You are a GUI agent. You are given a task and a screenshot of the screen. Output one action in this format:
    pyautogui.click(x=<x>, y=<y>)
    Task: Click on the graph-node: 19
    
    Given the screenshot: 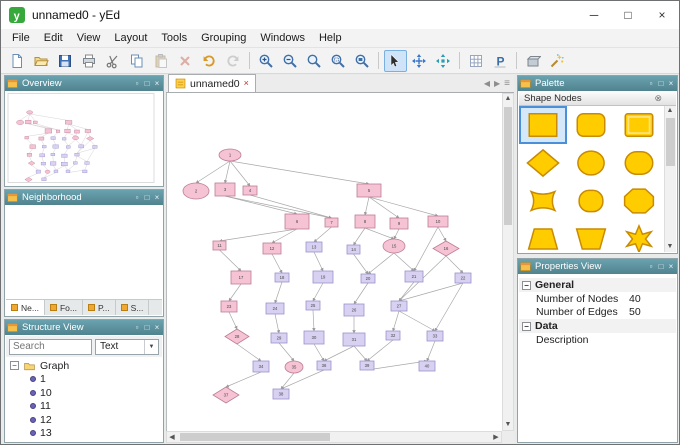 What is the action you would take?
    pyautogui.click(x=323, y=277)
    